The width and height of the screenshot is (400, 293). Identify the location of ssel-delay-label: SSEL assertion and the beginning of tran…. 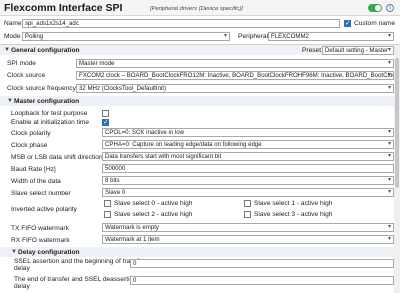
(79, 261).